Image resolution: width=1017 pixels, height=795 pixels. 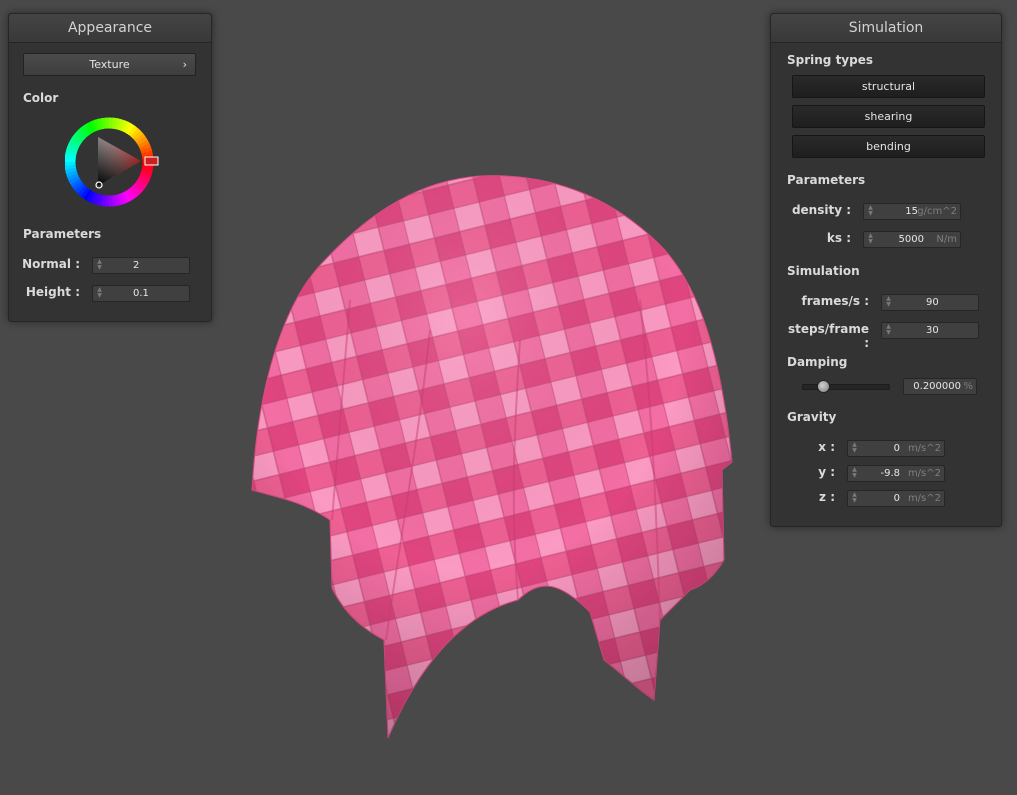 I want to click on ks-label: ks :, so click(x=838, y=238).